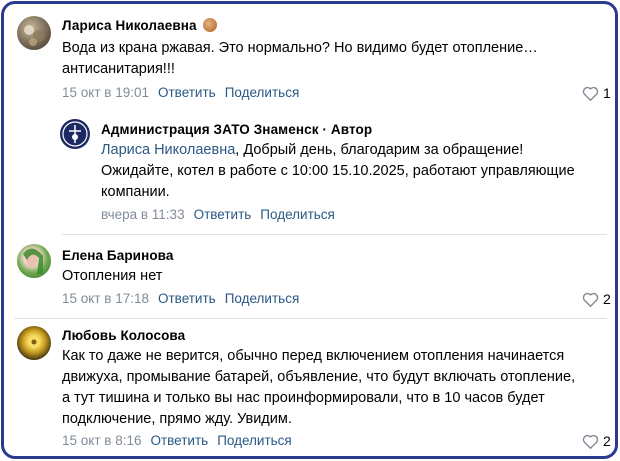 The height and width of the screenshot is (461, 620). What do you see at coordinates (101, 440) in the screenshot?
I see `comment-time: 15 окт в 8:16` at bounding box center [101, 440].